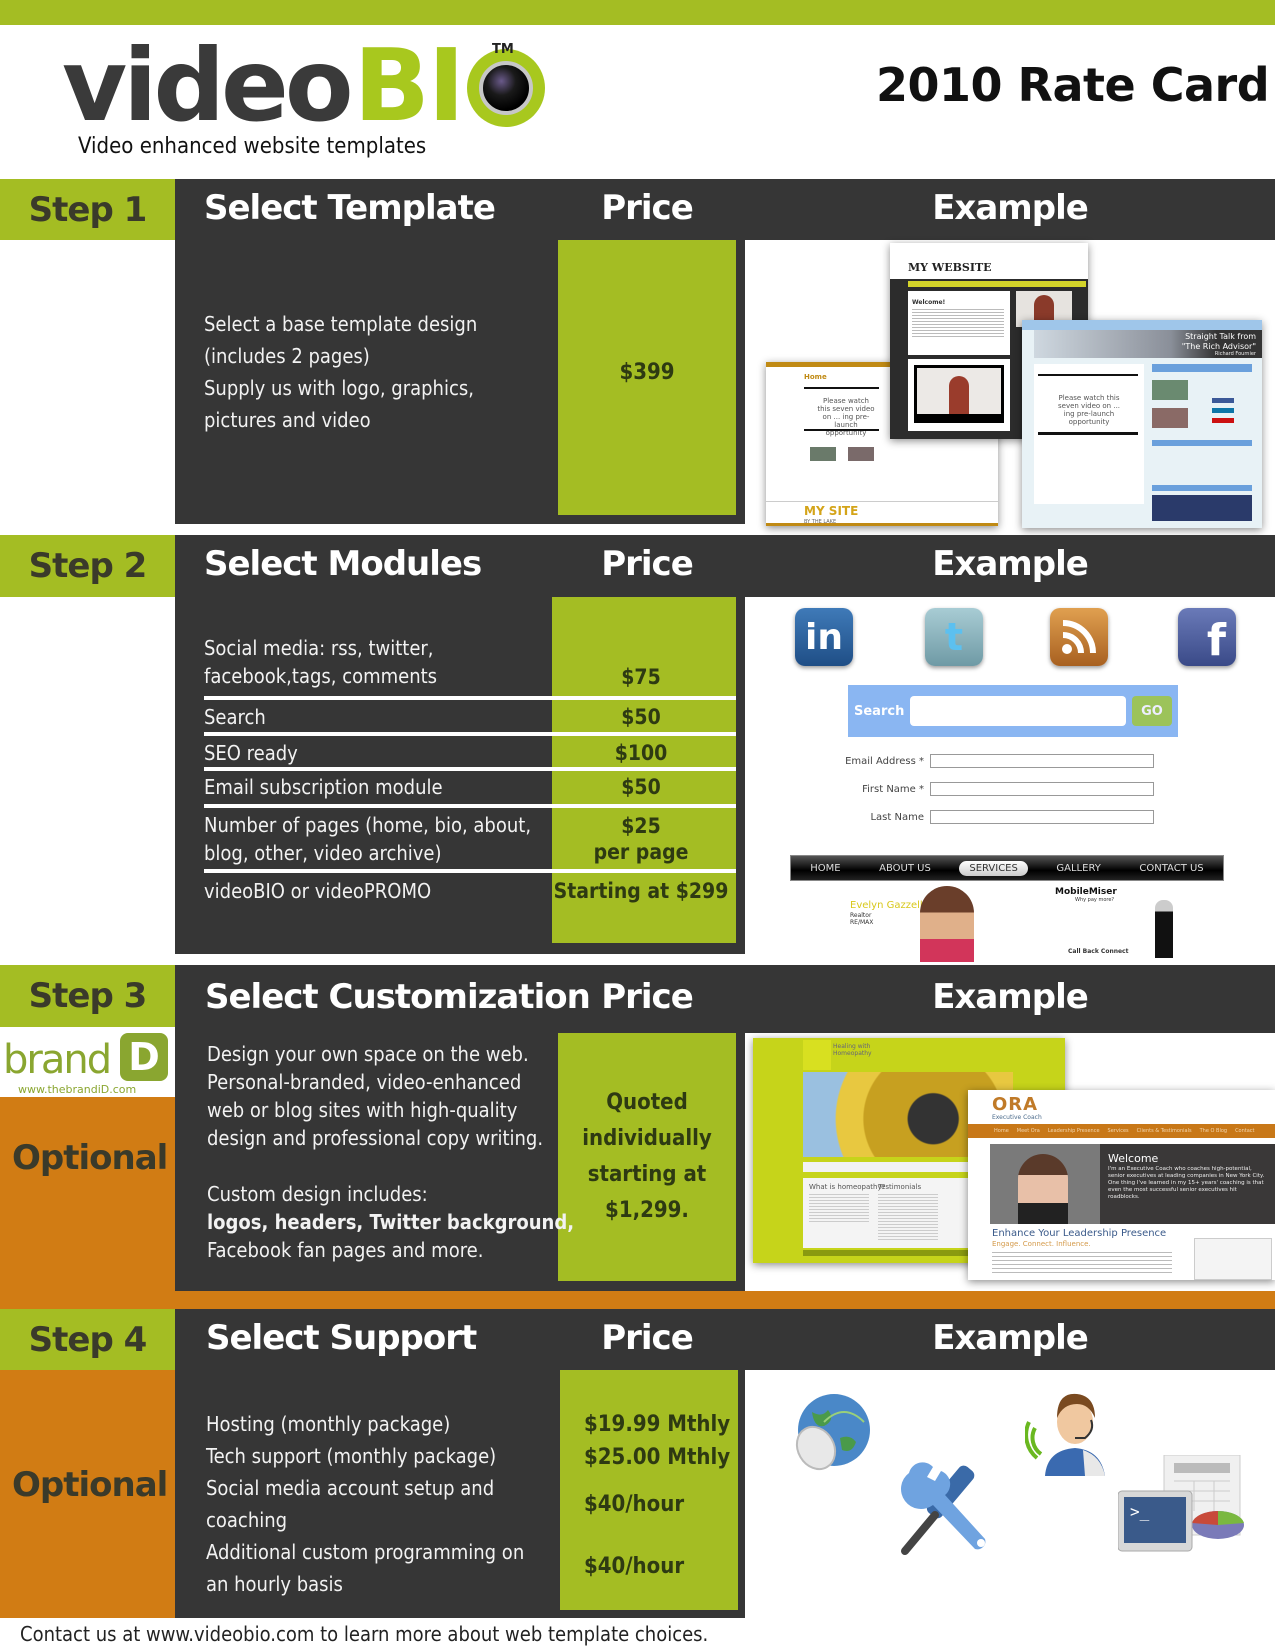  I want to click on headset-support-icon, so click(1067, 1433).